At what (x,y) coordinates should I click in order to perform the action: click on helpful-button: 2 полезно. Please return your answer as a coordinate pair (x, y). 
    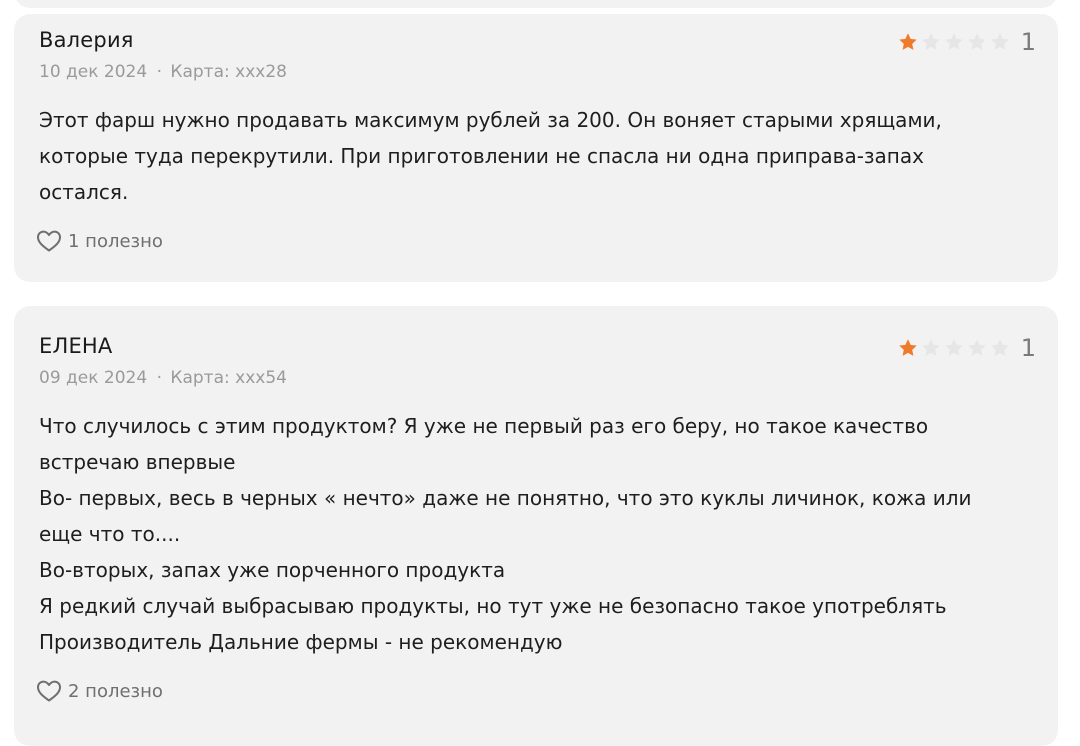
    Looking at the image, I should click on (99, 691).